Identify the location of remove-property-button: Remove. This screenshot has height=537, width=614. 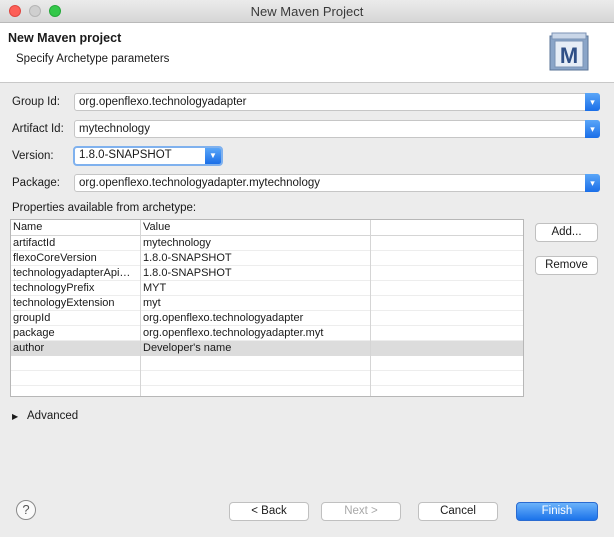
(566, 265).